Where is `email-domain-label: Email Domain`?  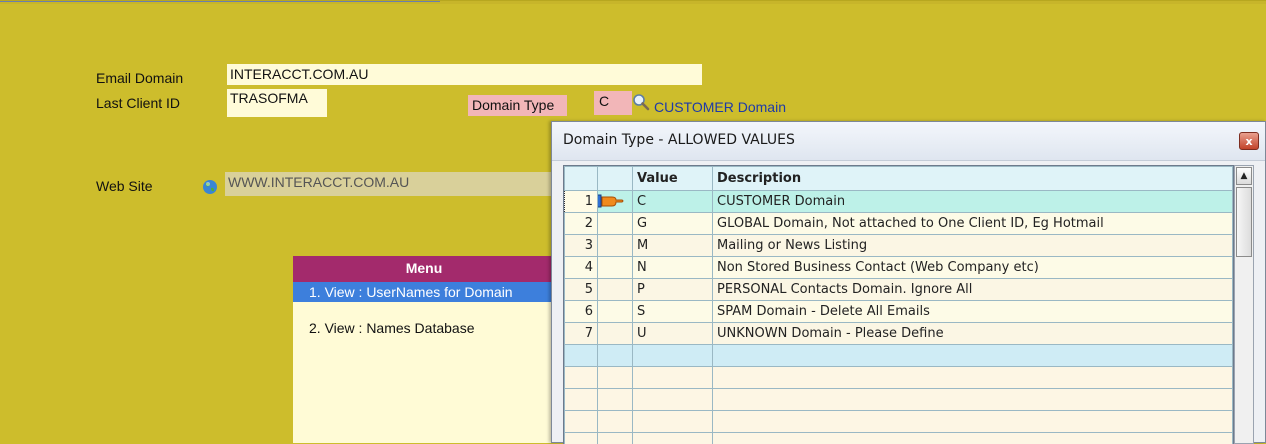 email-domain-label: Email Domain is located at coordinates (139, 78).